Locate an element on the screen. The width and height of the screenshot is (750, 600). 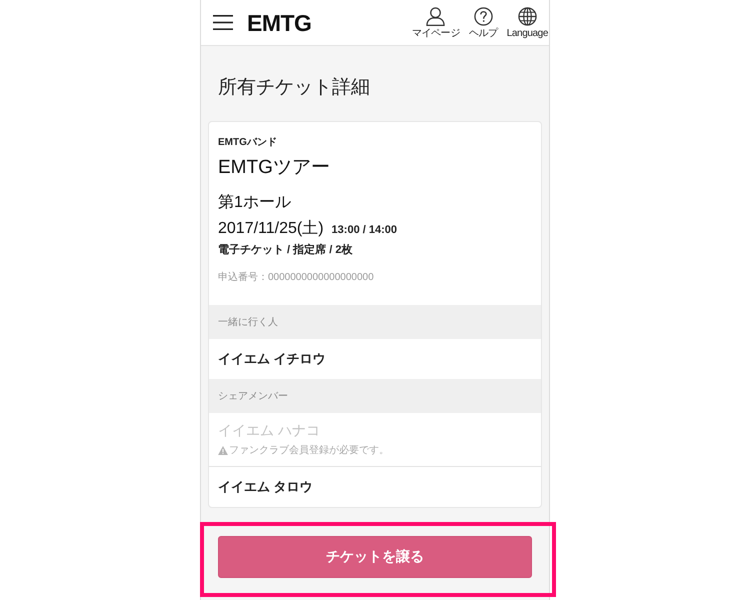
section-header: 一緒に行く人 is located at coordinates (375, 322).